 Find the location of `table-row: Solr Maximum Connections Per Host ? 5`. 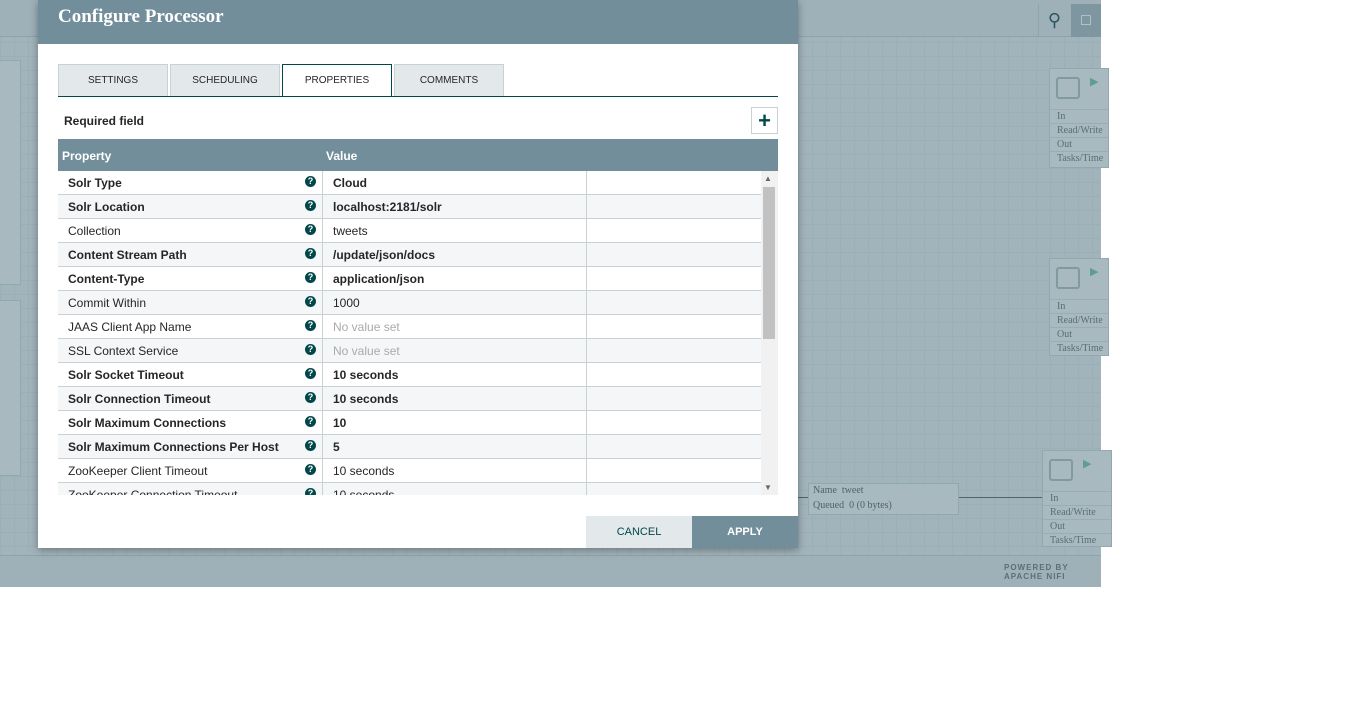

table-row: Solr Maximum Connections Per Host ? 5 is located at coordinates (409, 447).